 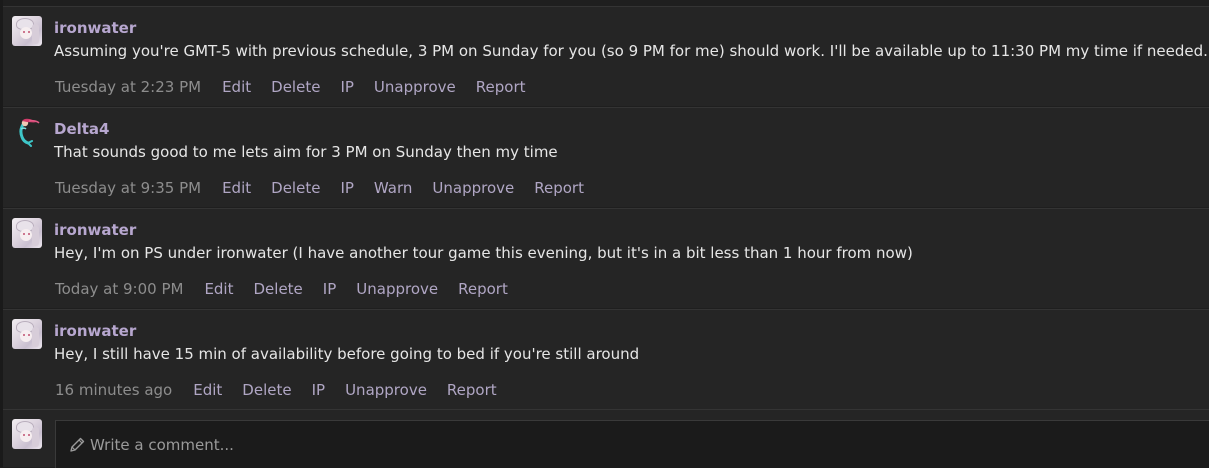 I want to click on pencil-icon, so click(x=77, y=444).